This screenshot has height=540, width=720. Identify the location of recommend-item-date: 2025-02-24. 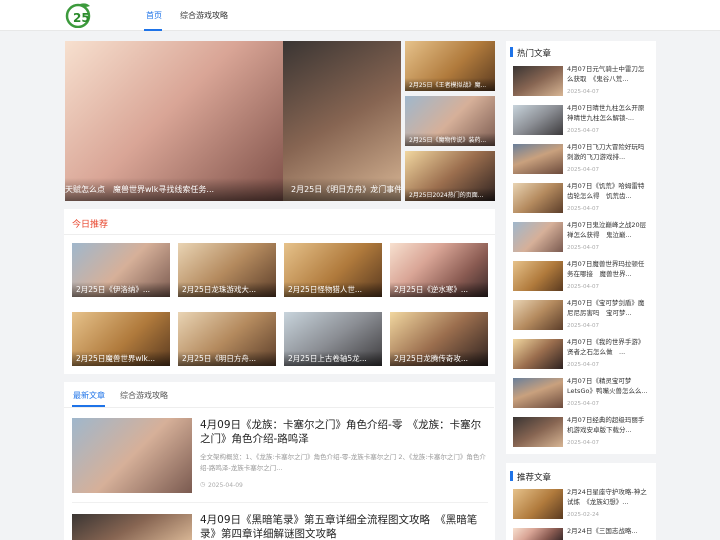
(583, 515).